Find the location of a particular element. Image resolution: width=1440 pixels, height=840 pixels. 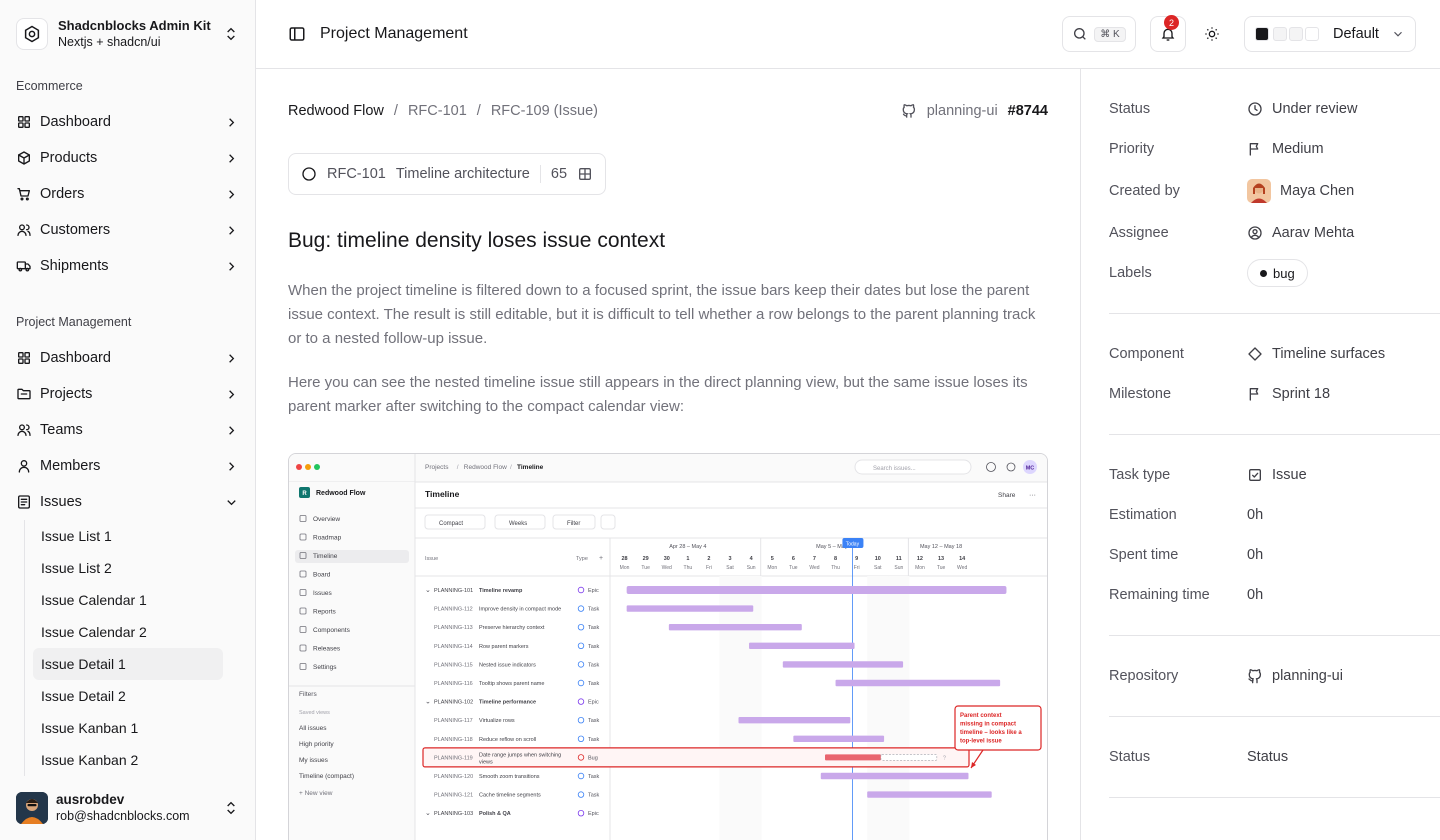

screenshot-toolbar-label: Weeks is located at coordinates (518, 524).